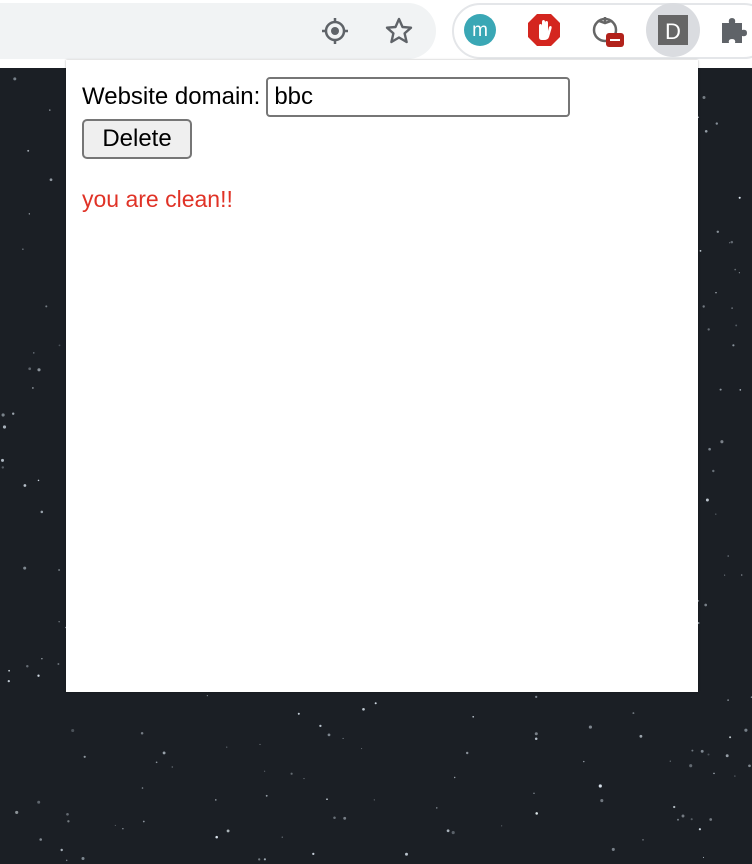 The width and height of the screenshot is (752, 864). What do you see at coordinates (399, 31) in the screenshot?
I see `star-icon` at bounding box center [399, 31].